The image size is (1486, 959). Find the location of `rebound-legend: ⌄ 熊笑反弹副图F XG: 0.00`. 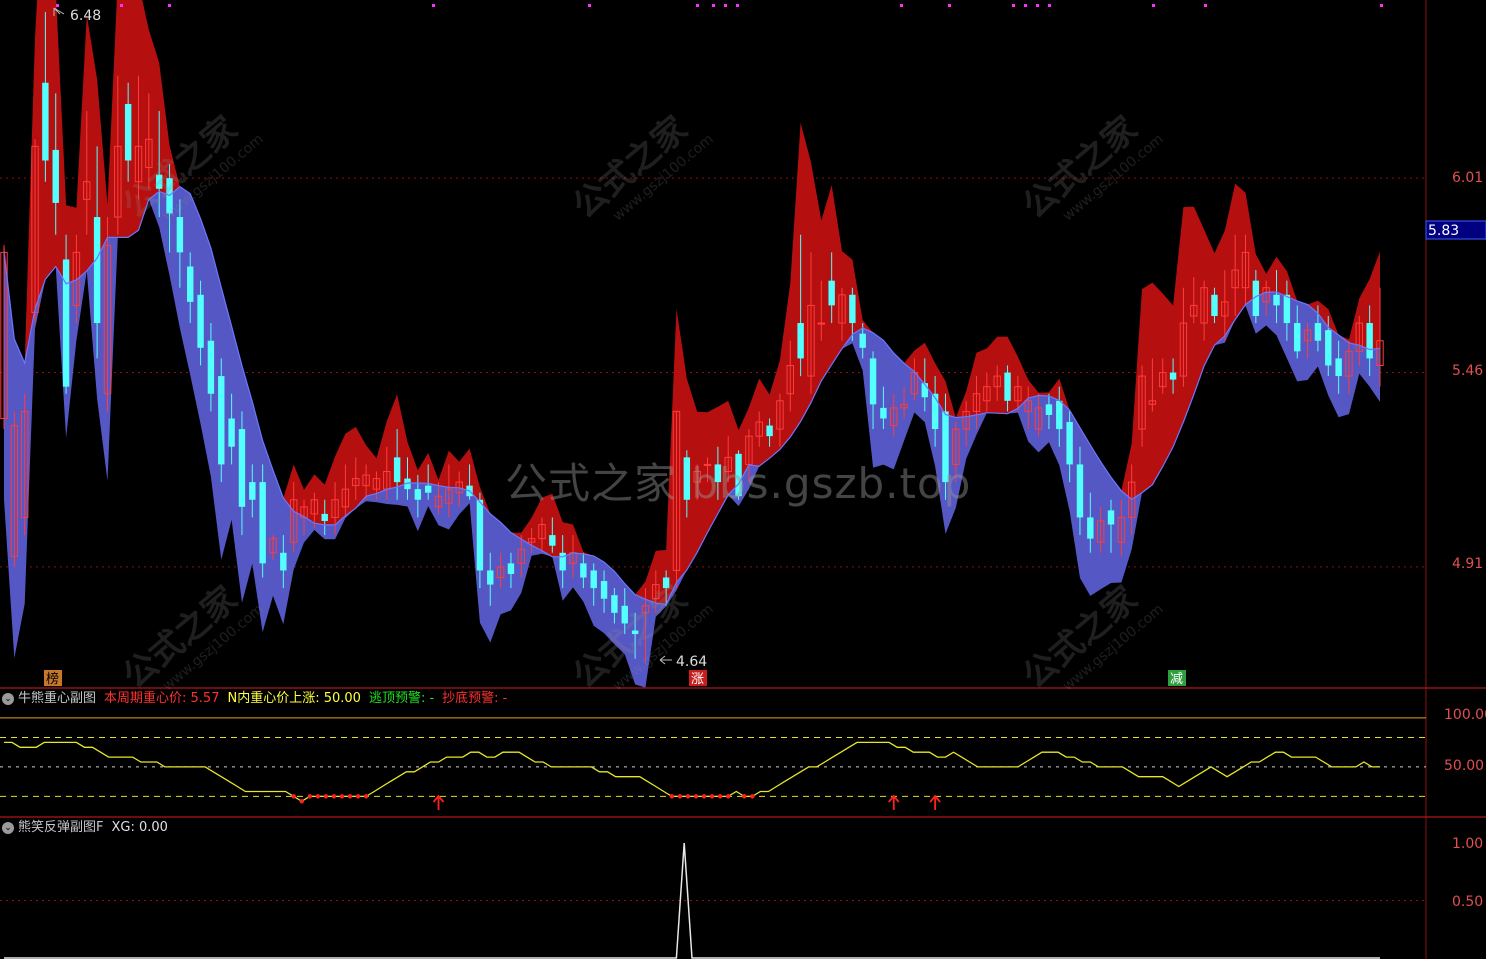

rebound-legend: ⌄ 熊笑反弹副图F XG: 0.00 is located at coordinates (88, 828).